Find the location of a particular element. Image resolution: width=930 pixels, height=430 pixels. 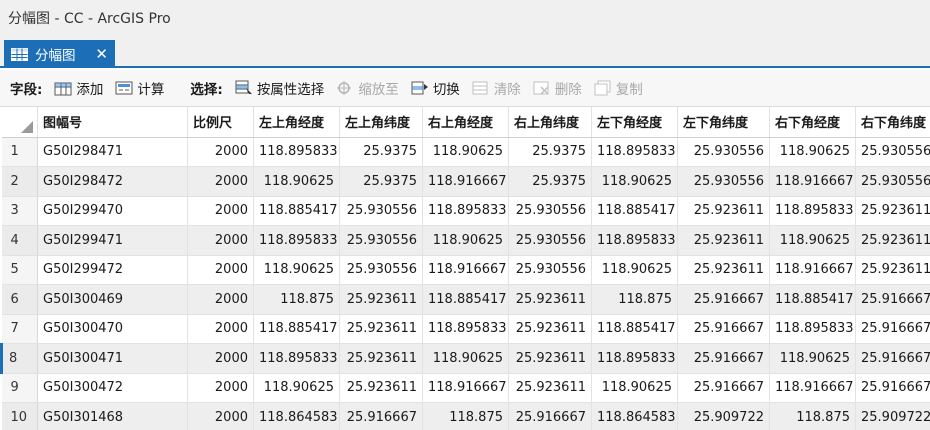

row-number: 6 is located at coordinates (20, 300).